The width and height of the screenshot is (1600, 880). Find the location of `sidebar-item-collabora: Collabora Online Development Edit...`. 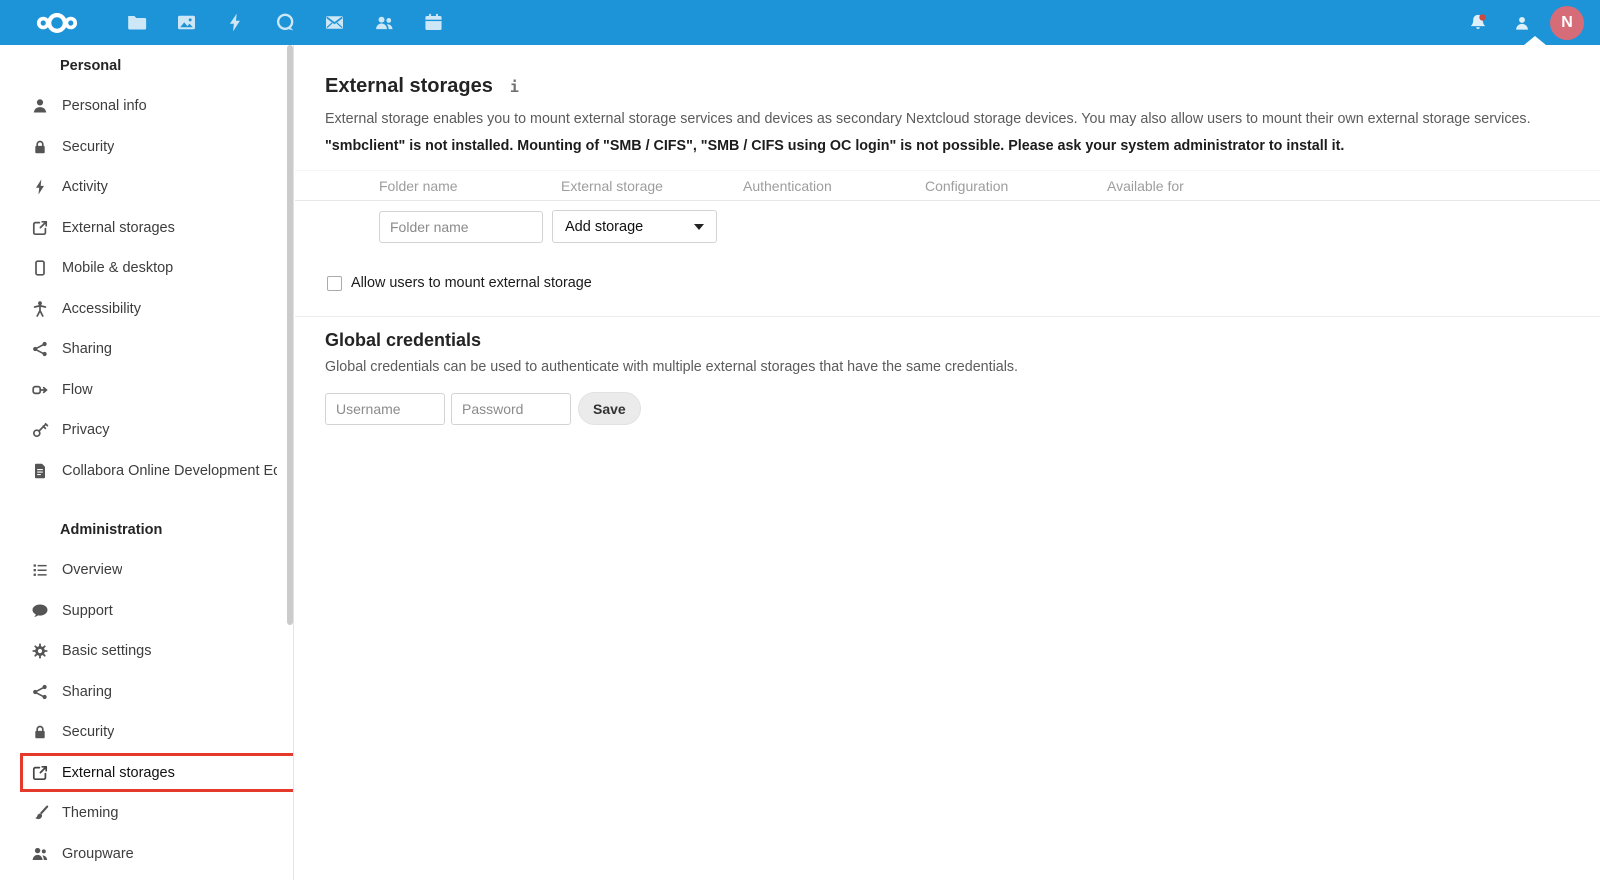

sidebar-item-collabora: Collabora Online Development Edit... is located at coordinates (146, 471).